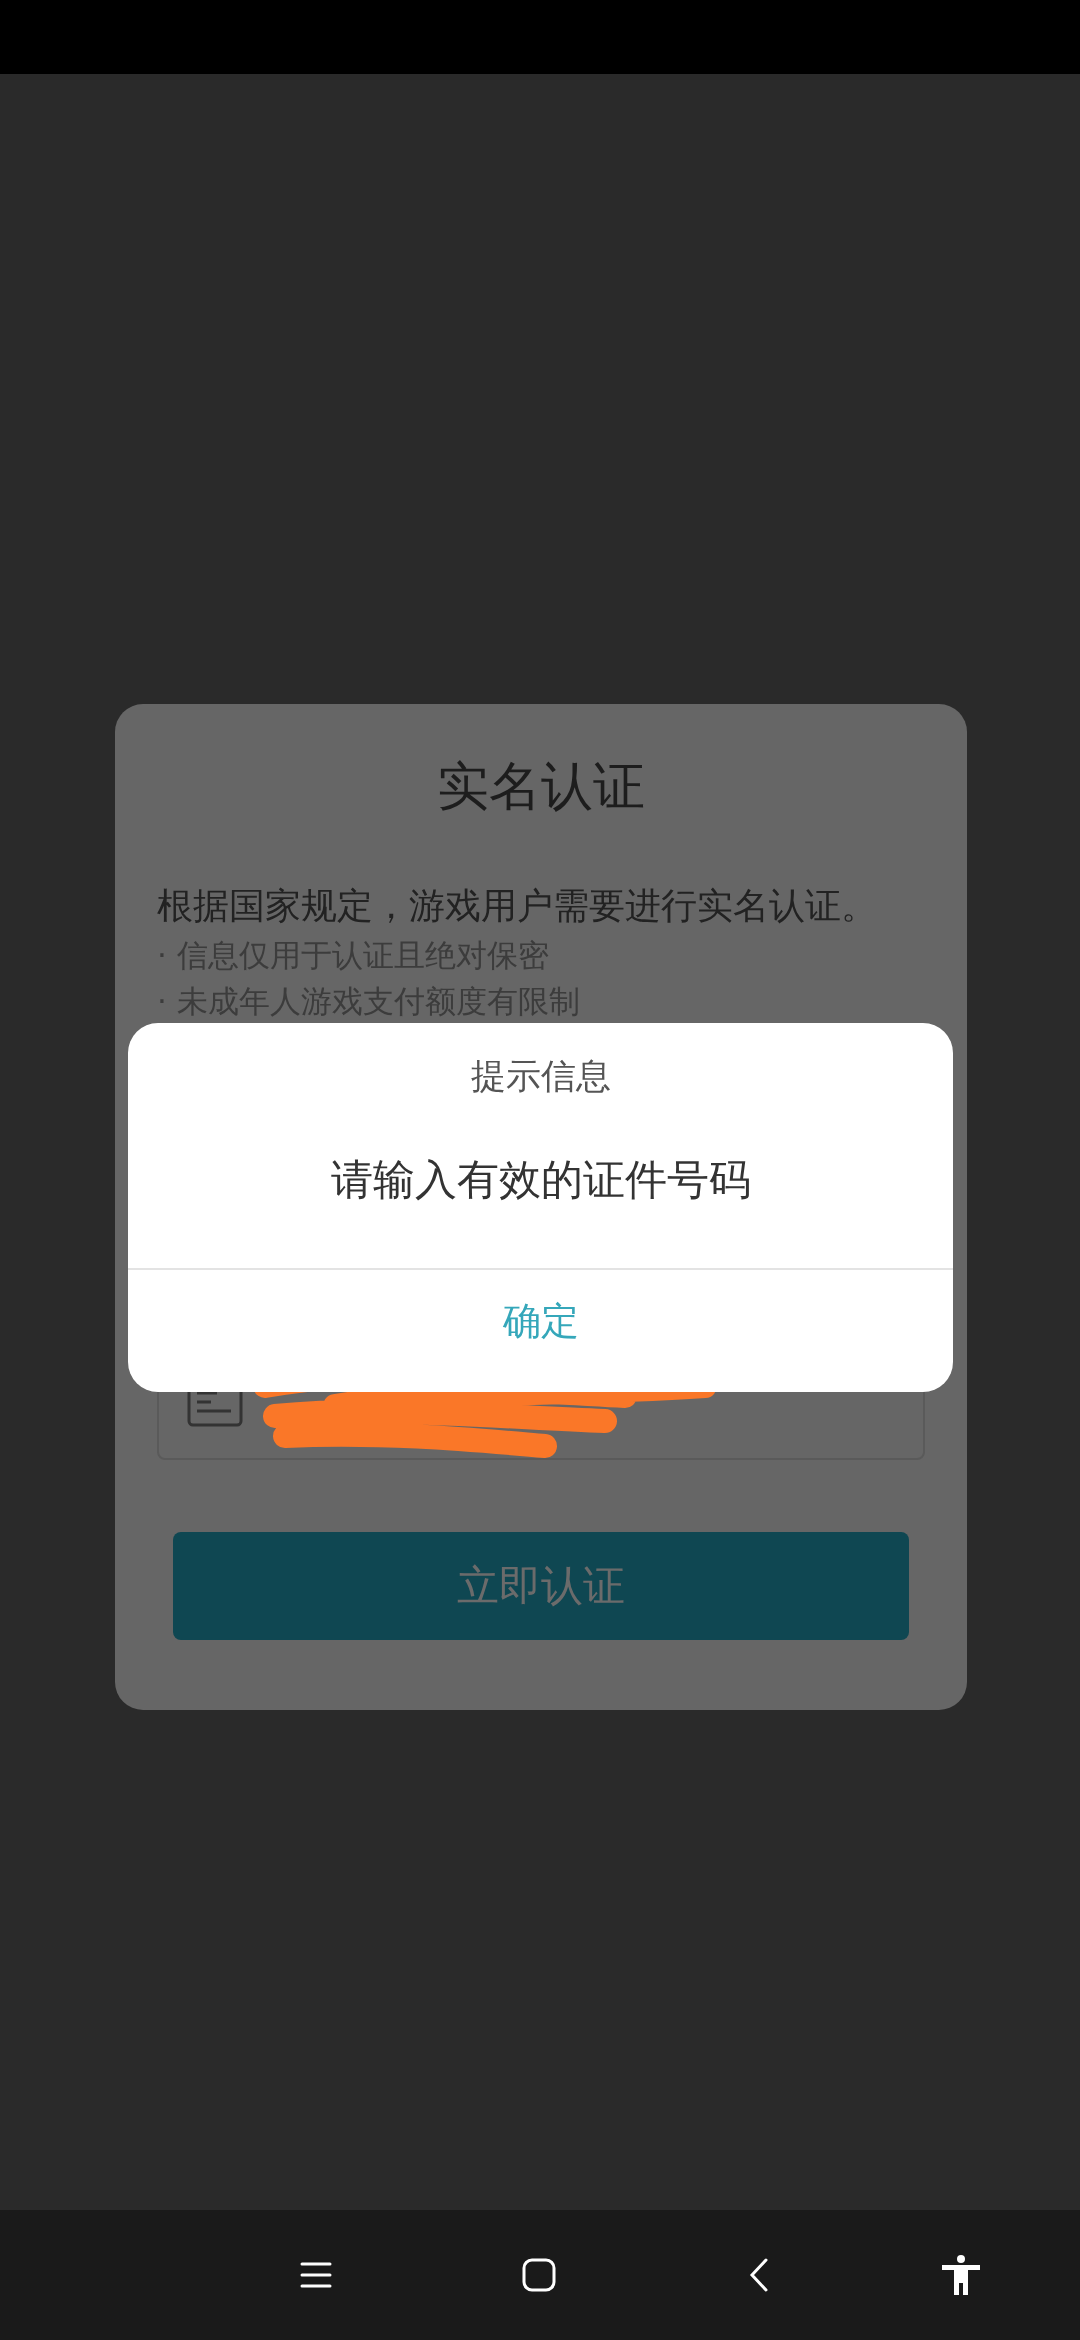 The width and height of the screenshot is (1080, 2340). I want to click on alert-message: 请输入有效的证件号码, so click(540, 1180).